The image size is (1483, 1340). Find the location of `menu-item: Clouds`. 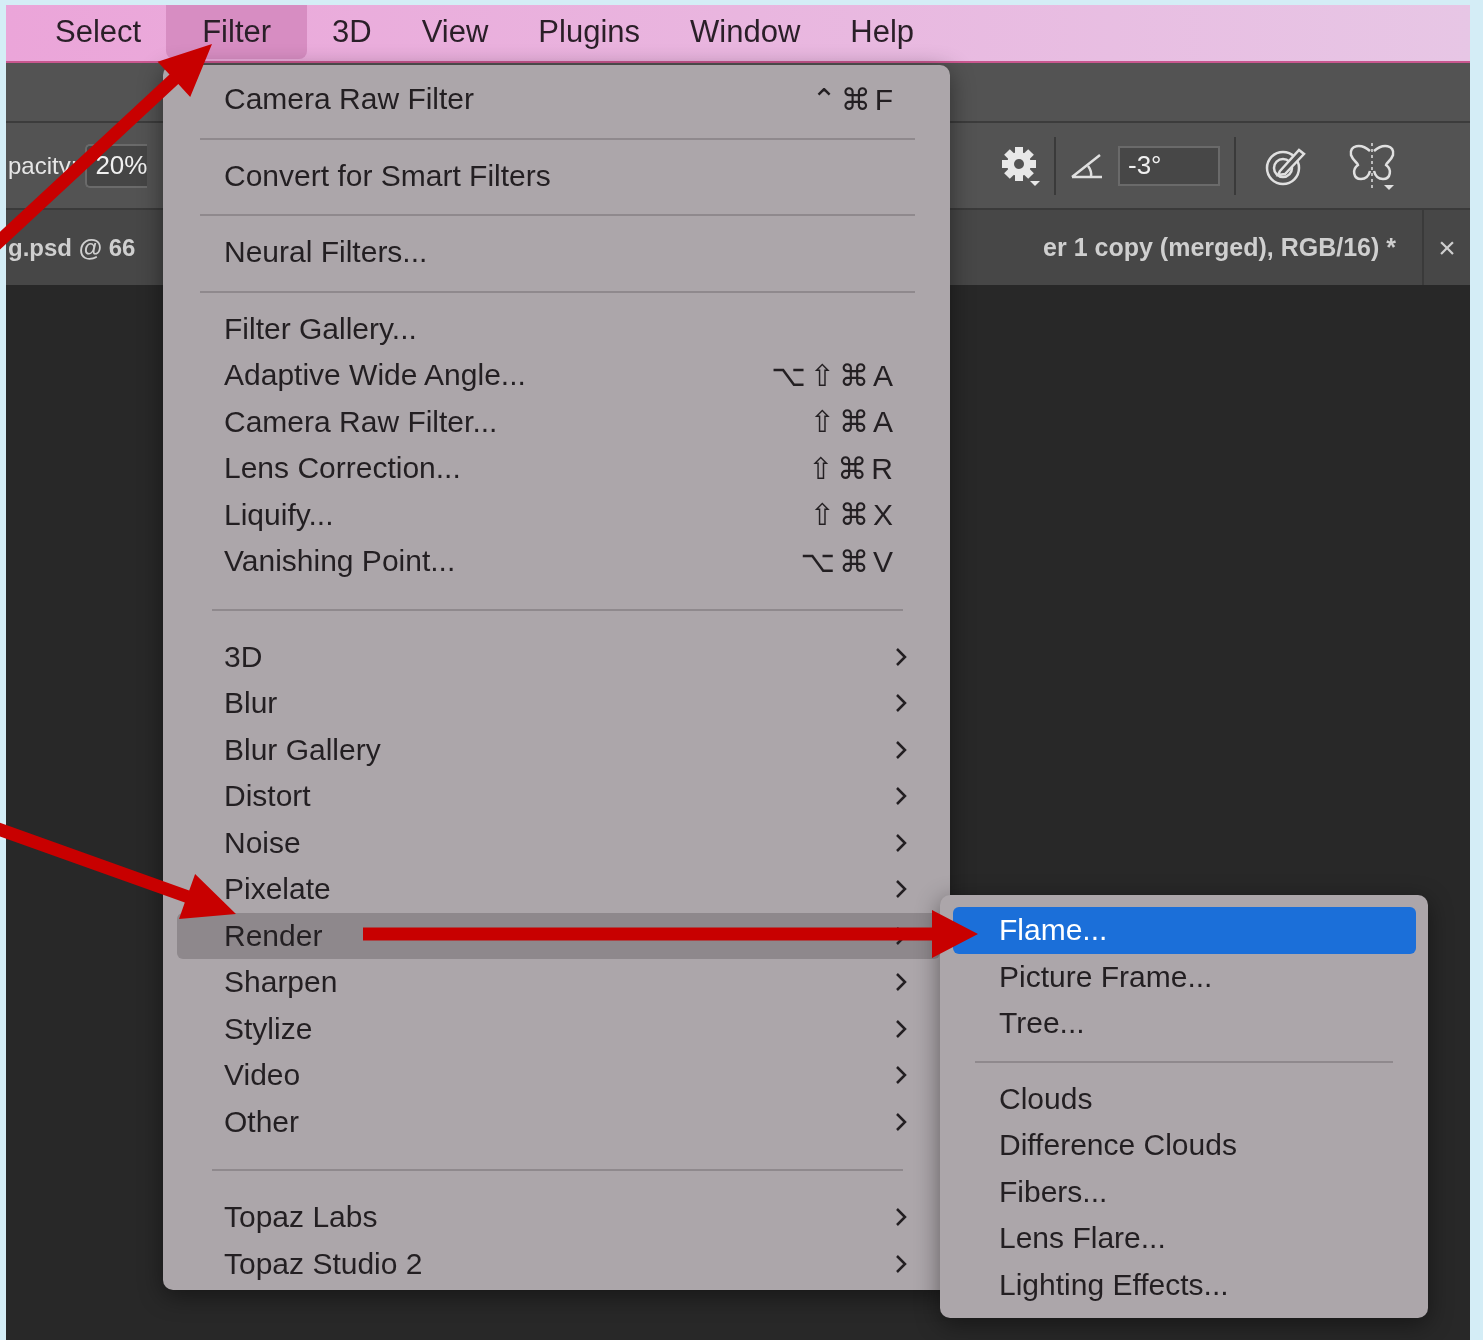

menu-item: Clouds is located at coordinates (1184, 1098).